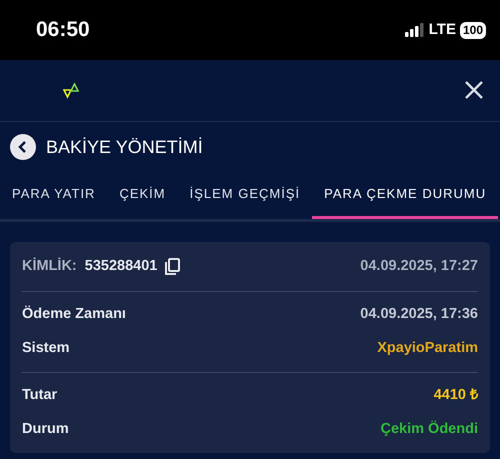 This screenshot has width=500, height=459. I want to click on created-date: 04.09.2025, 17:27, so click(419, 266).